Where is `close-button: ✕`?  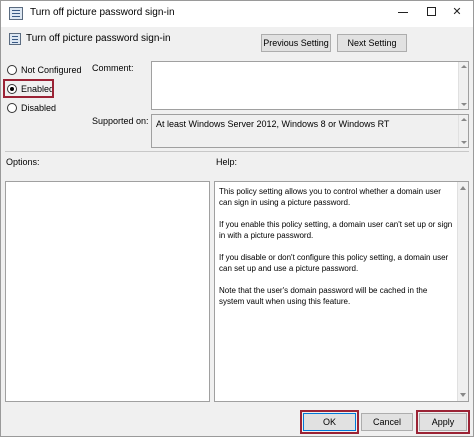 close-button: ✕ is located at coordinates (457, 13).